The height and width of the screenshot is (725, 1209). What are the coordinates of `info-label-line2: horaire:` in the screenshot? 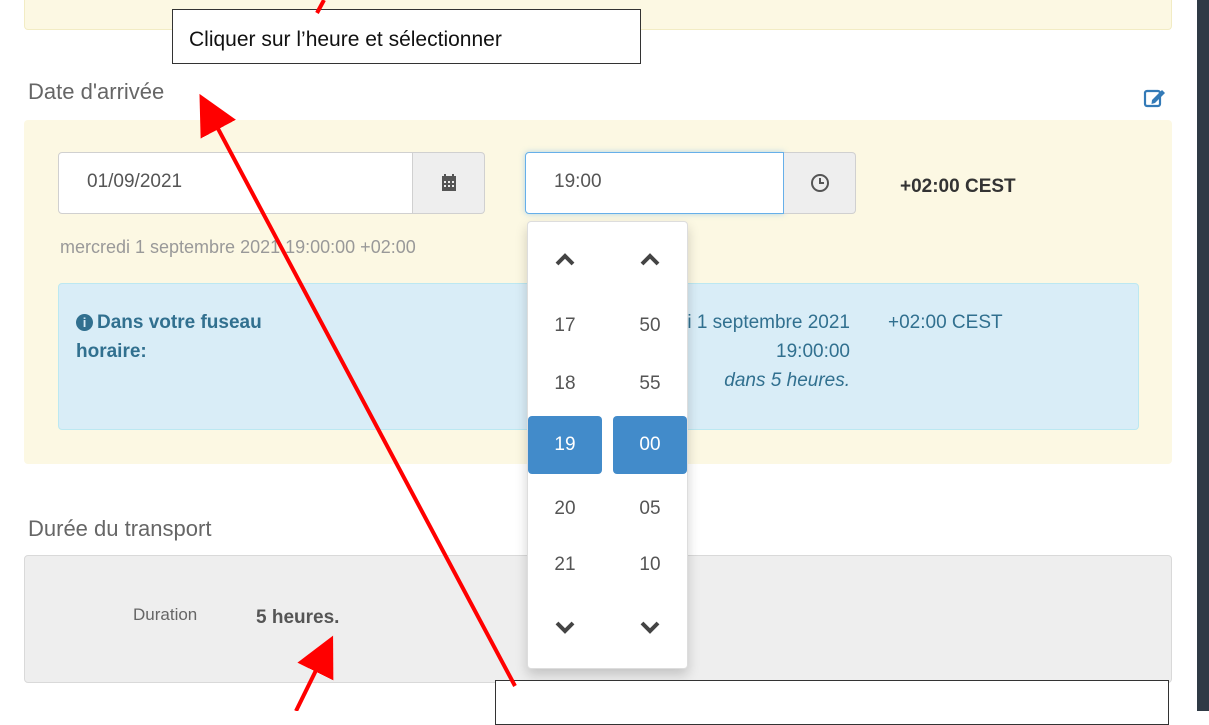 It's located at (111, 351).